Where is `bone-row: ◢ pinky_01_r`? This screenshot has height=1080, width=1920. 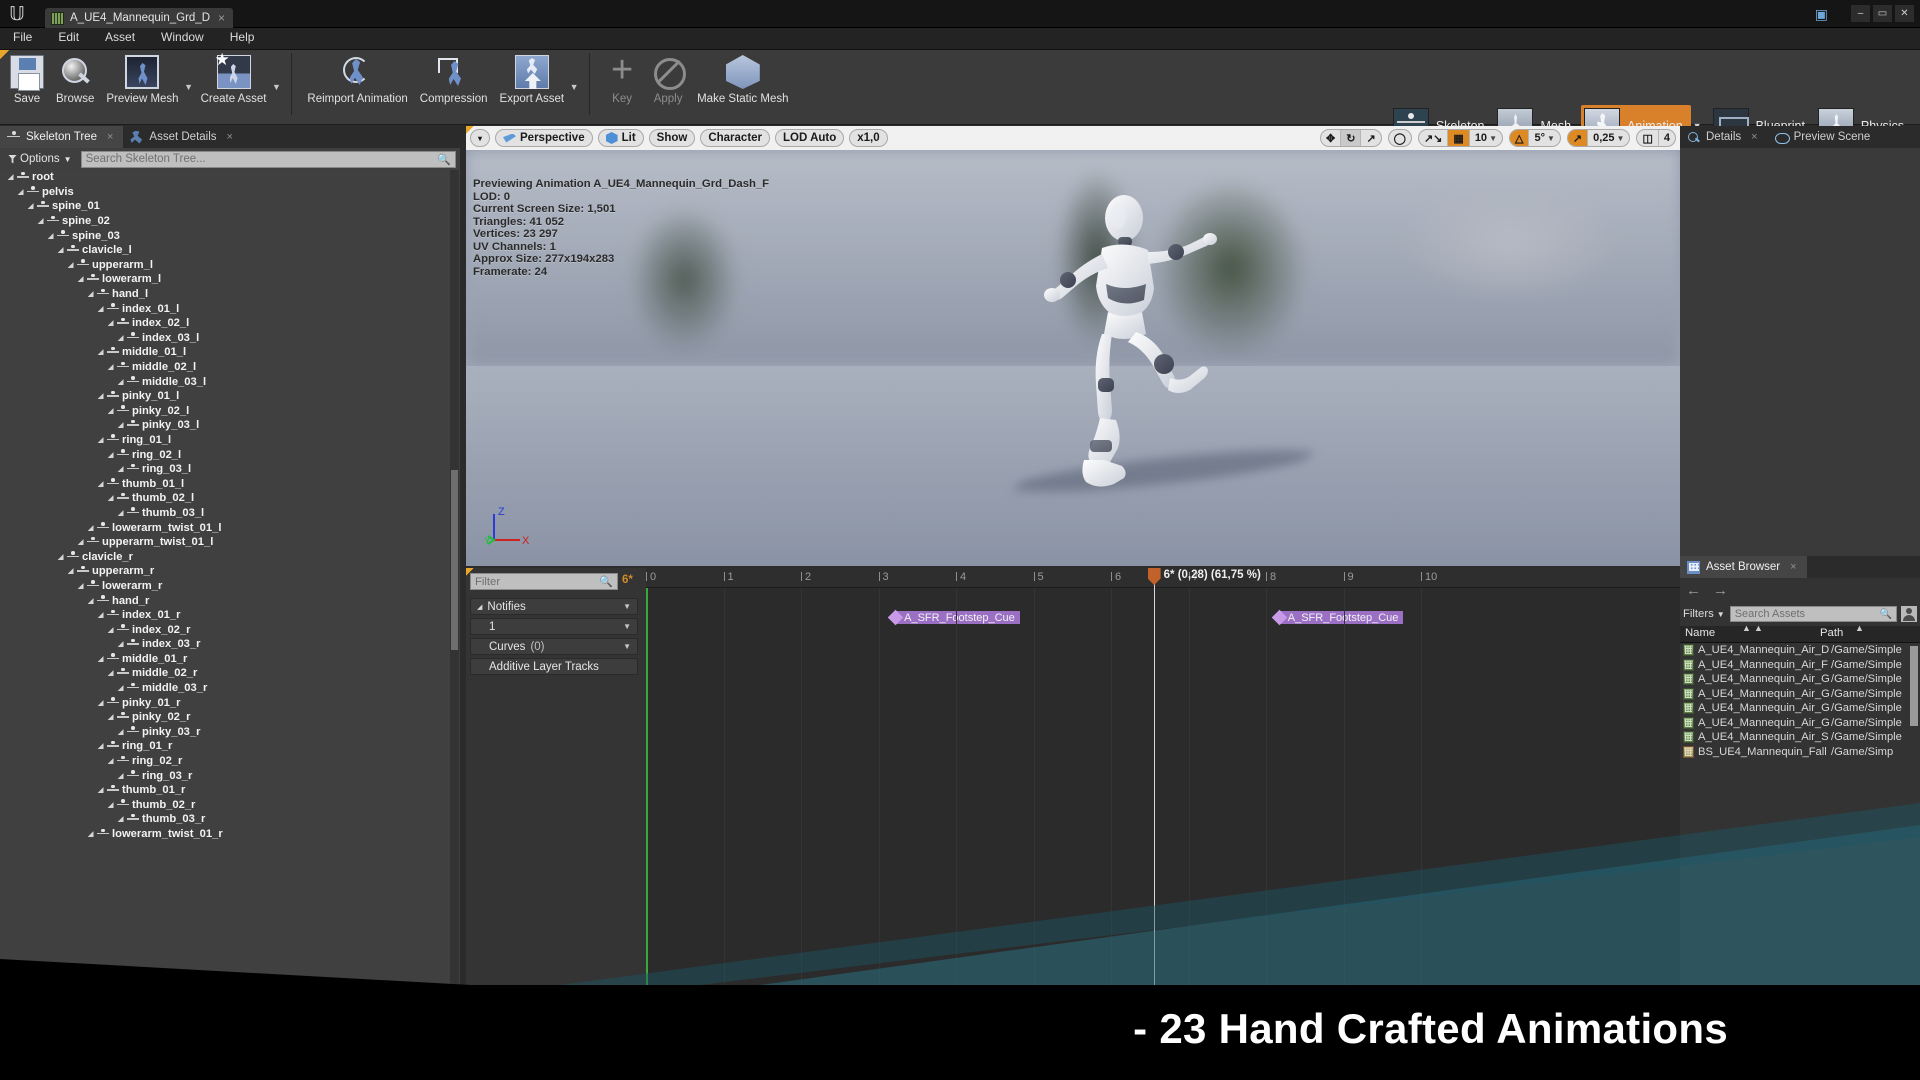 bone-row: ◢ pinky_01_r is located at coordinates (225, 702).